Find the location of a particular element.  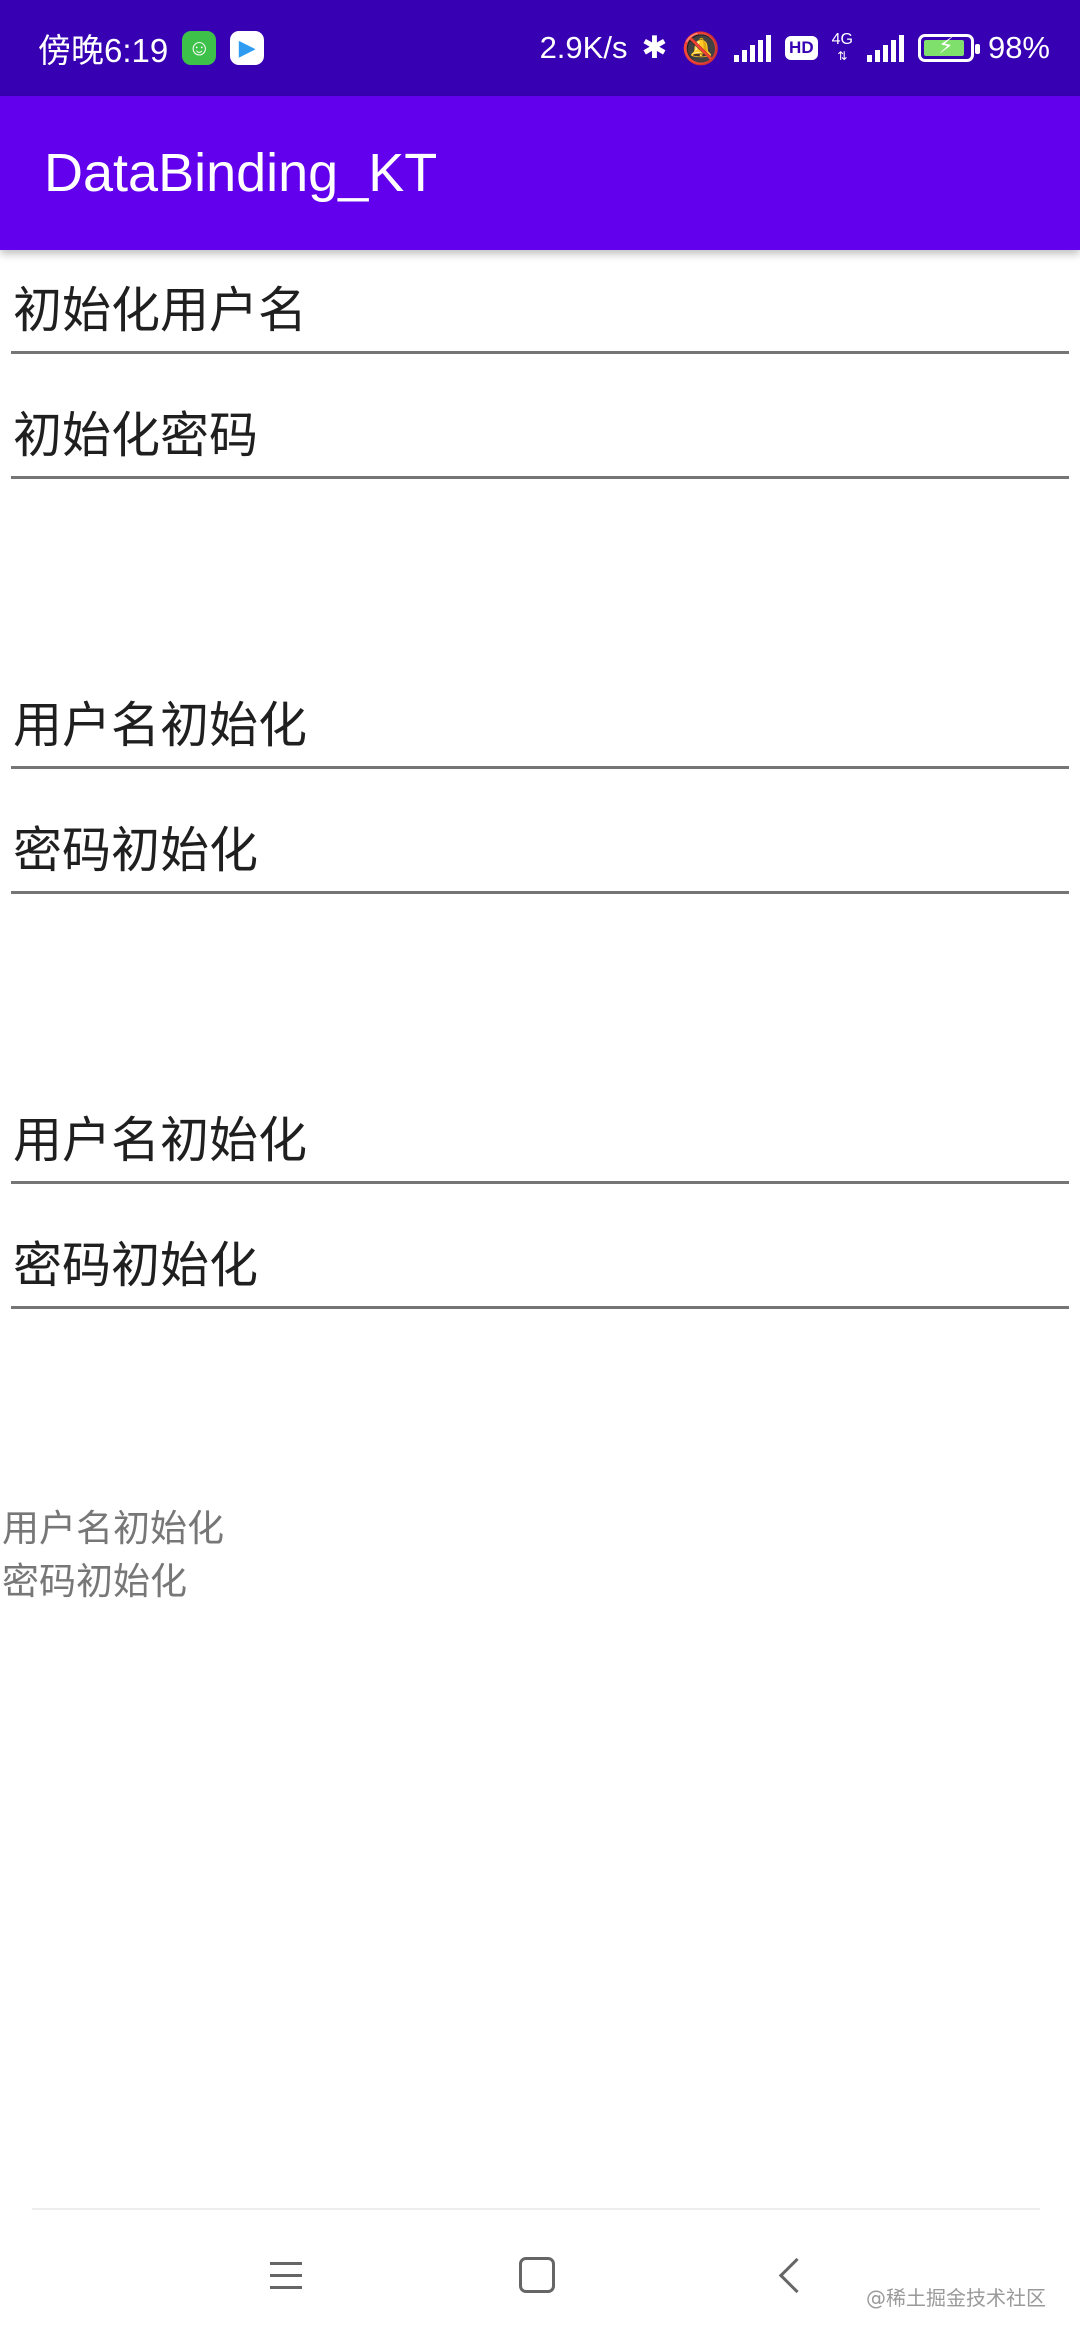

menu-icon is located at coordinates (286, 2275).